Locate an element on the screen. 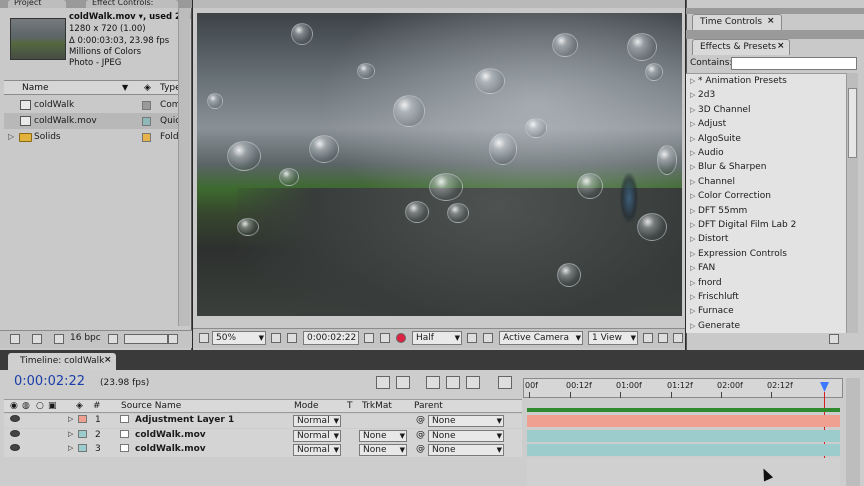 The height and width of the screenshot is (486, 864). project-item: ▷ Solids Fold is located at coordinates (96, 137).